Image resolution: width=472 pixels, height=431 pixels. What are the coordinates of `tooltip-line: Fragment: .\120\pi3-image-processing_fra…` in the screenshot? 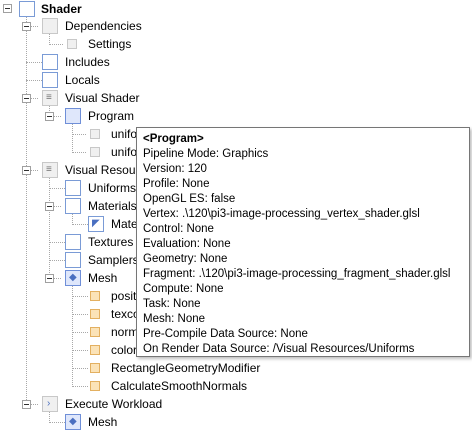 It's located at (297, 274).